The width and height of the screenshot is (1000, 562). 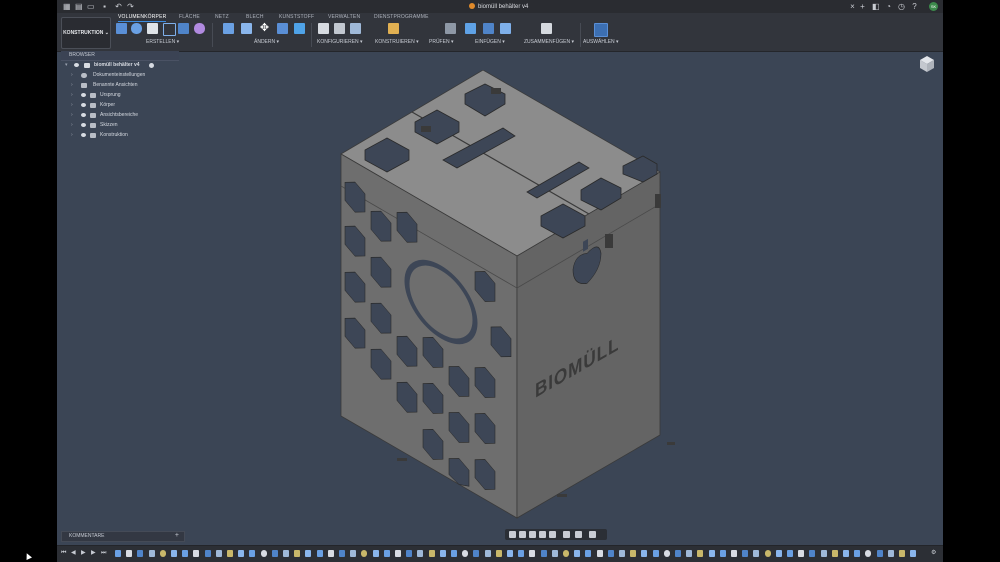 I want to click on document-tab: biomüll behälter v4, so click(x=498, y=7).